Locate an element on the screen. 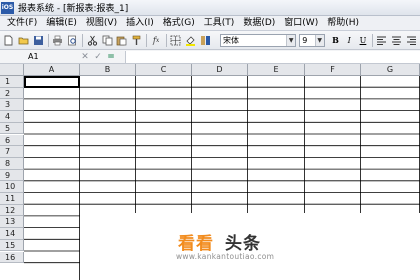 The image size is (420, 280). save-icon is located at coordinates (38, 40).